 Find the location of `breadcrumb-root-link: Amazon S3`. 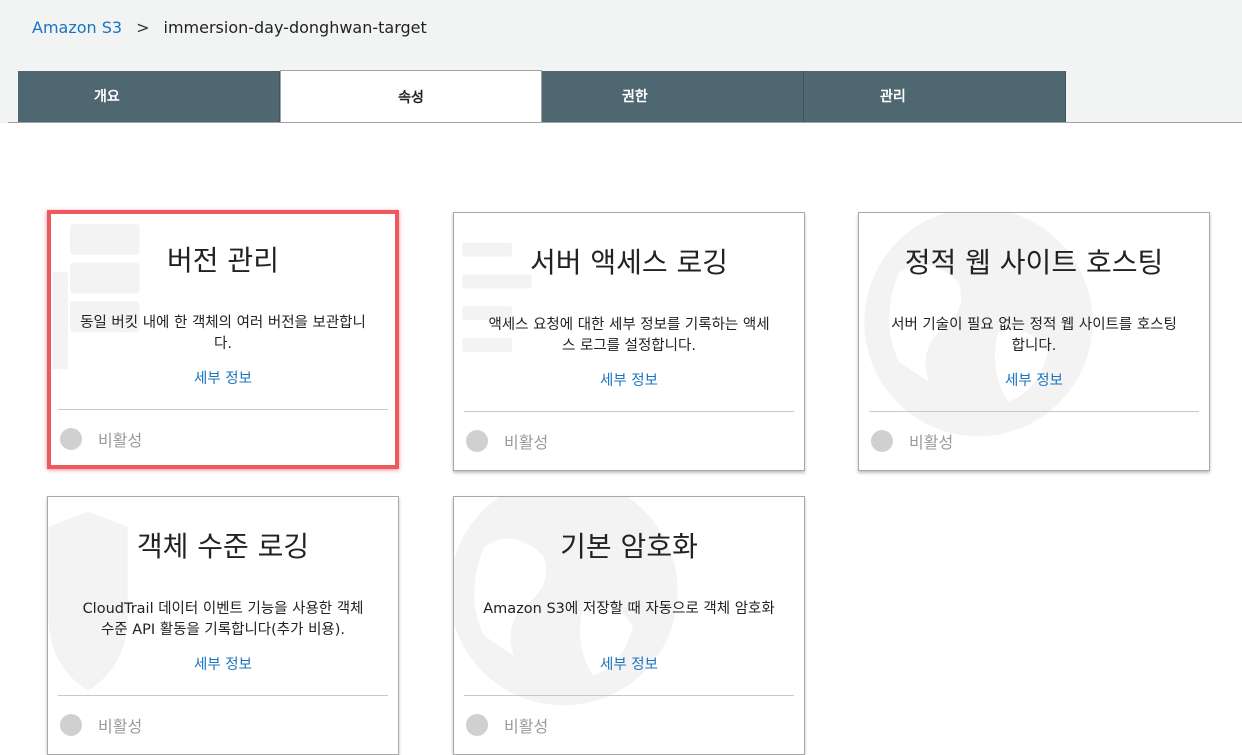

breadcrumb-root-link: Amazon S3 is located at coordinates (77, 28).